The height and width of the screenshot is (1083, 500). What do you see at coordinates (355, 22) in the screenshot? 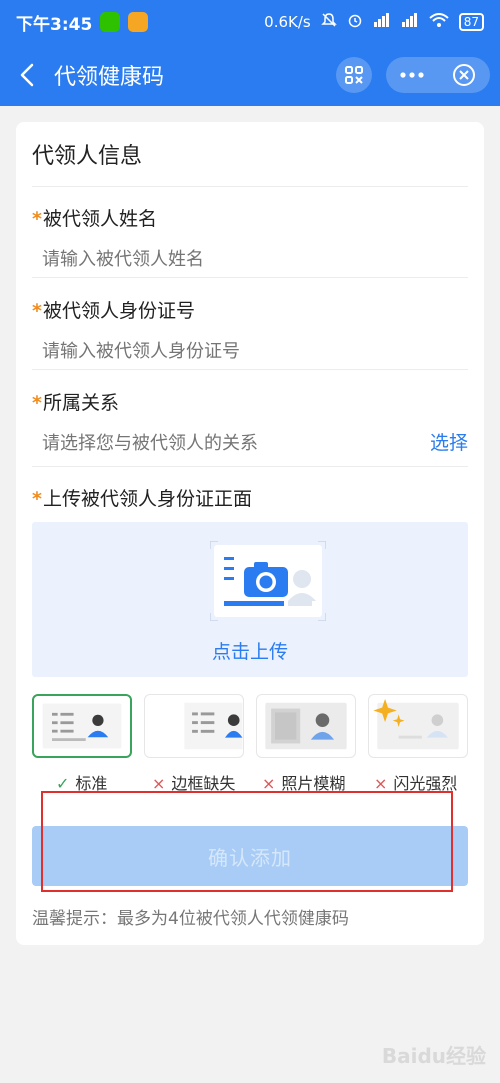
I see `alarm-icon` at bounding box center [355, 22].